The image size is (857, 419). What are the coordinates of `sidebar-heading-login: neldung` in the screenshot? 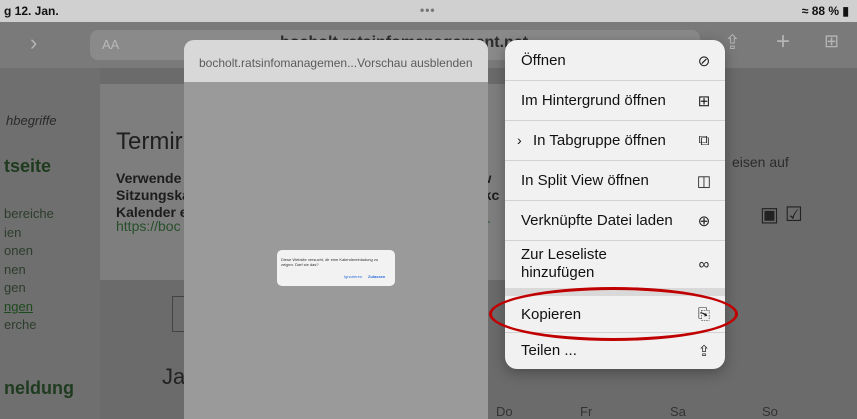 It's located at (39, 388).